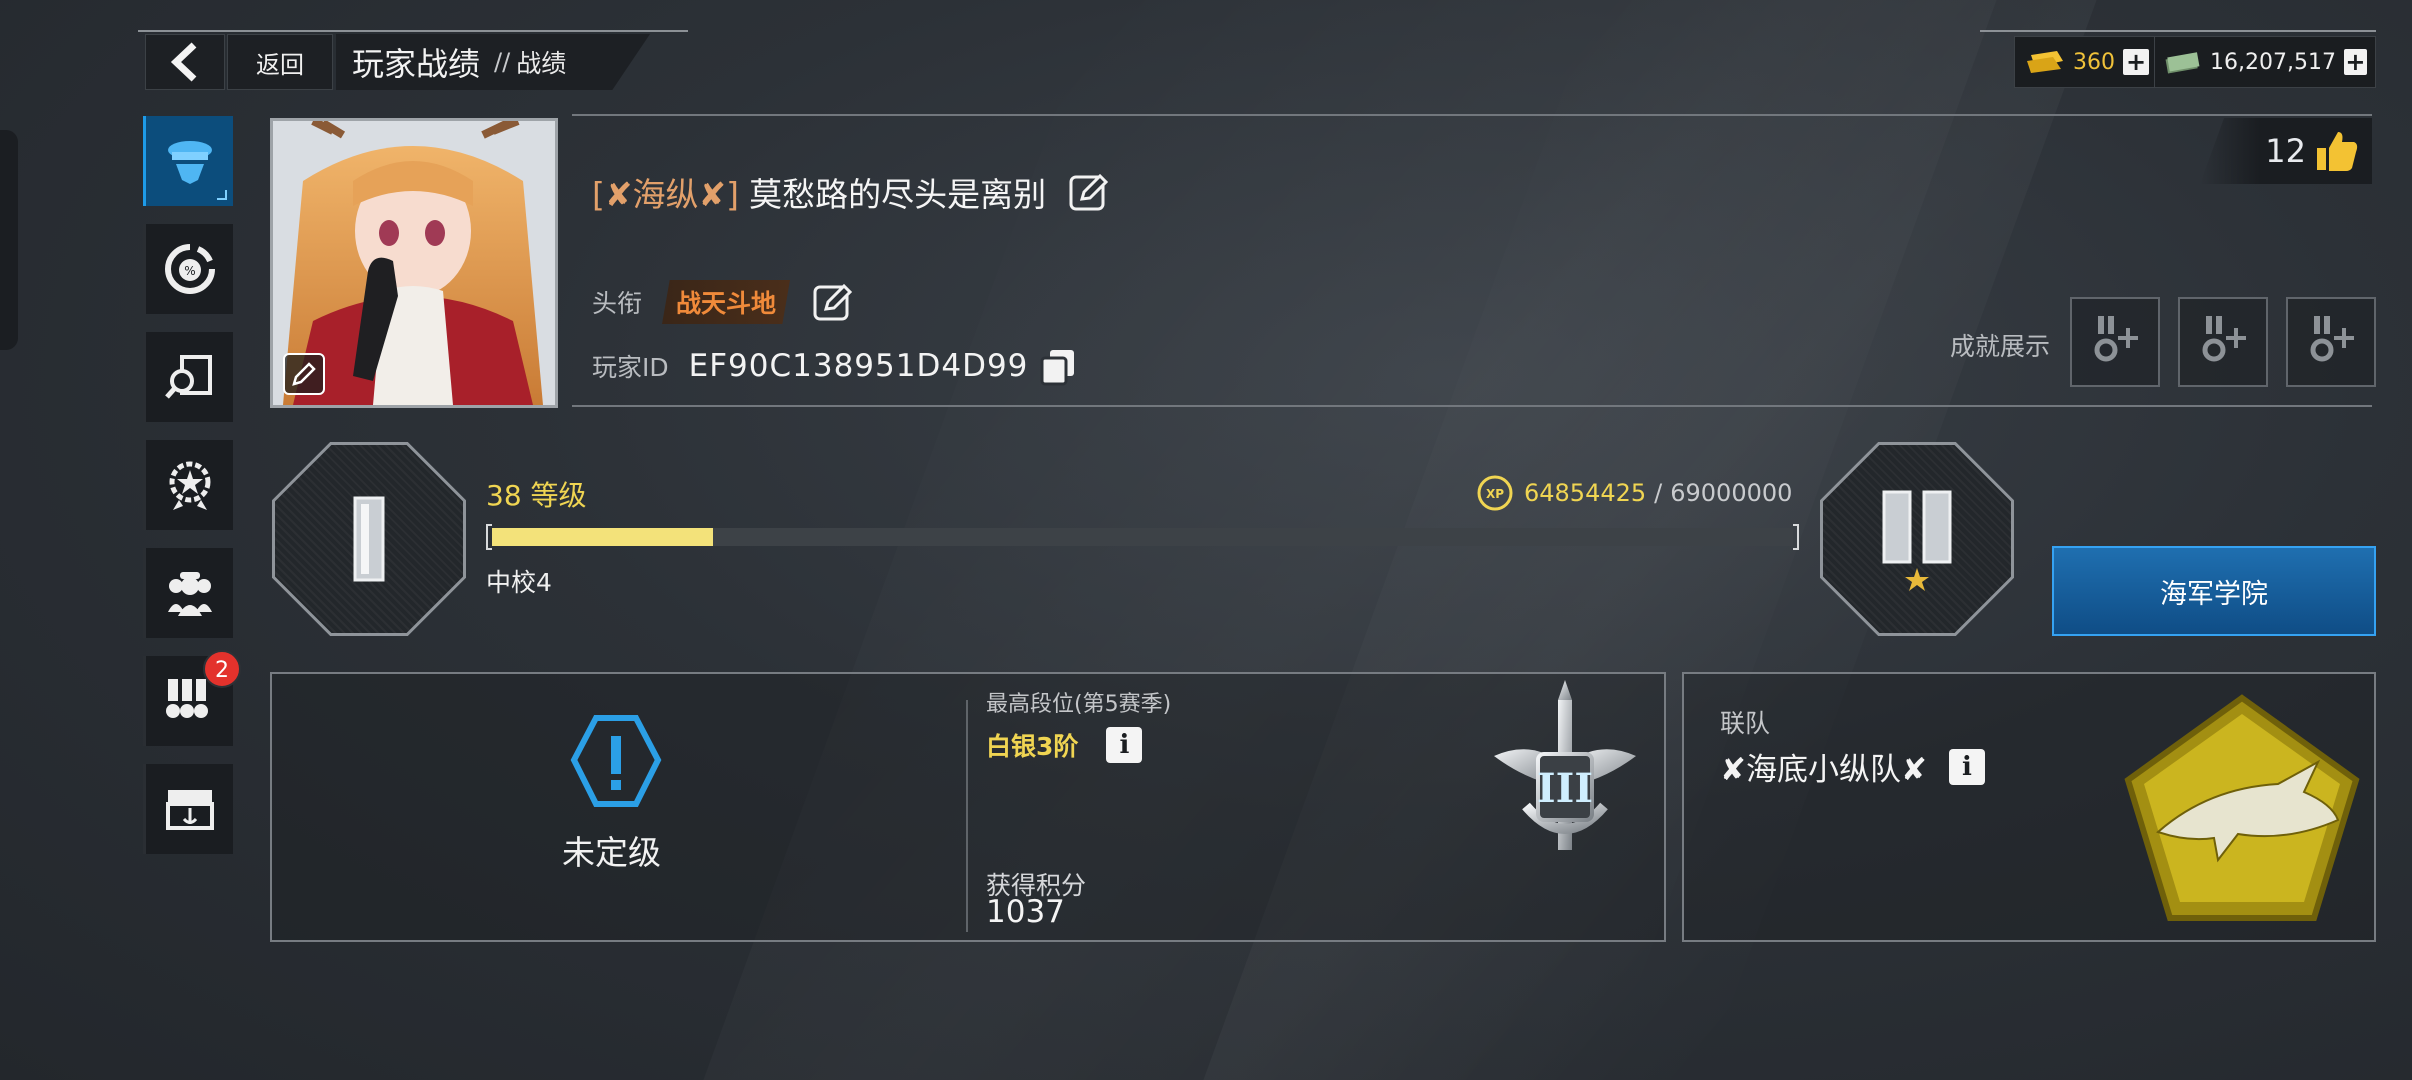 The width and height of the screenshot is (2412, 1080). What do you see at coordinates (666, 194) in the screenshot?
I see `clan-tag: [✘海纵✘]` at bounding box center [666, 194].